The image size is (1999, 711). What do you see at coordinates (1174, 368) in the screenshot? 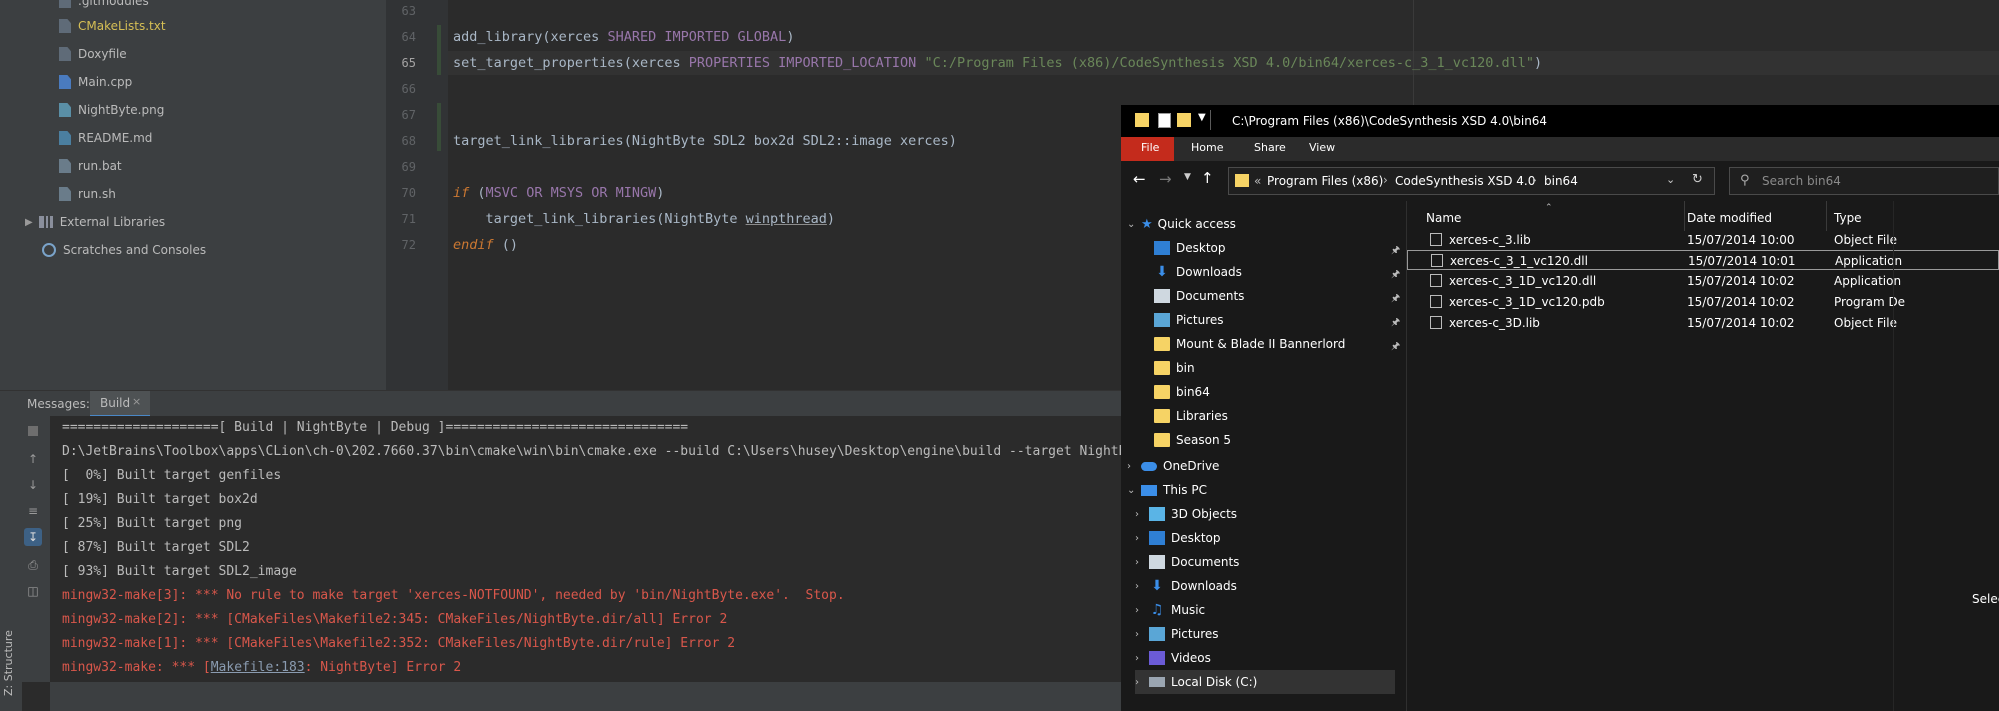
I see `nav-bin: bin` at bounding box center [1174, 368].